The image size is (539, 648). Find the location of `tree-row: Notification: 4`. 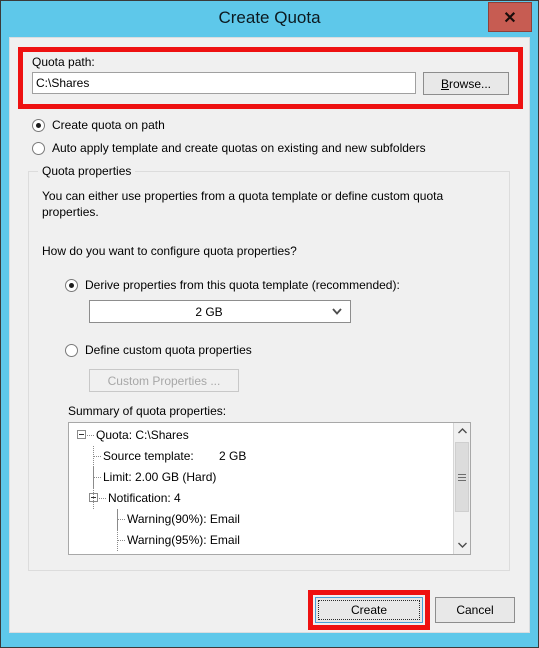

tree-row: Notification: 4 is located at coordinates (261, 498).